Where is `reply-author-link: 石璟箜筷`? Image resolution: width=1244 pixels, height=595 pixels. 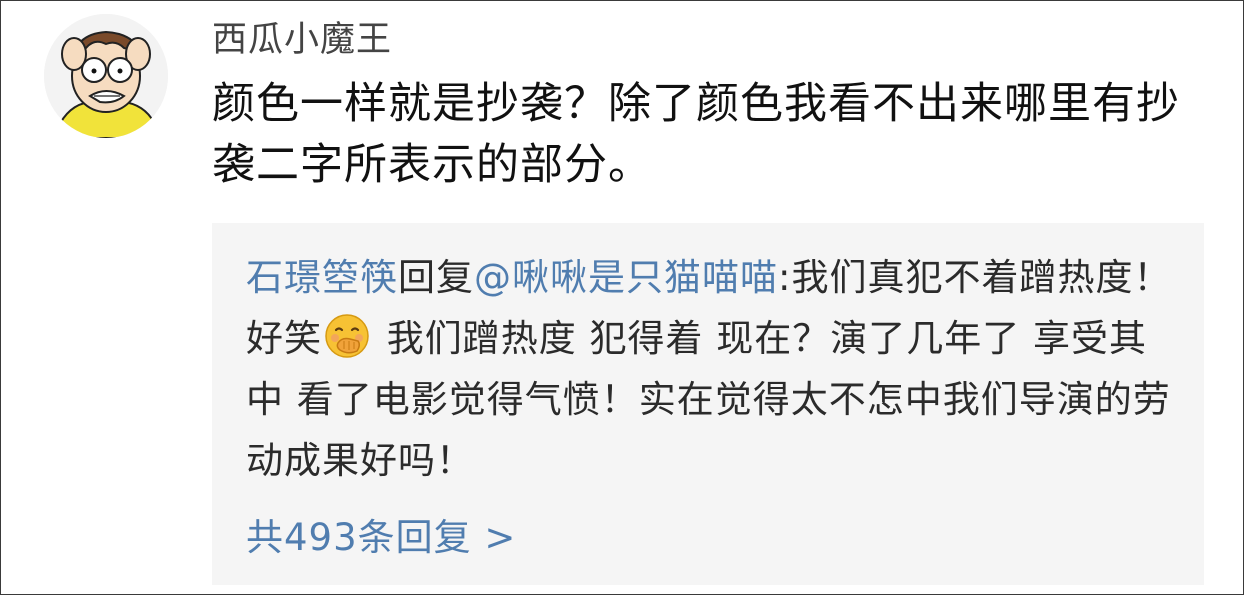
reply-author-link: 石璟箜筷 is located at coordinates (322, 277).